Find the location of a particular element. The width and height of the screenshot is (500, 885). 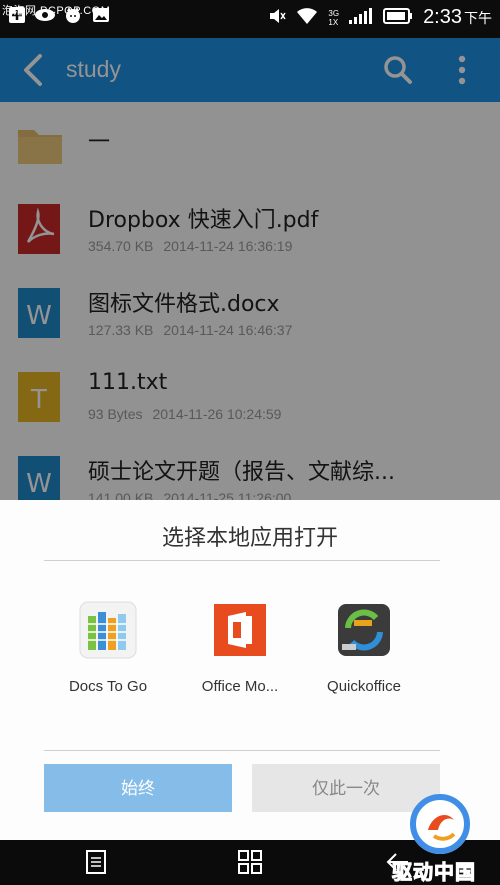

system-status: 3G 1X 2:33 下午 is located at coordinates (380, 17).